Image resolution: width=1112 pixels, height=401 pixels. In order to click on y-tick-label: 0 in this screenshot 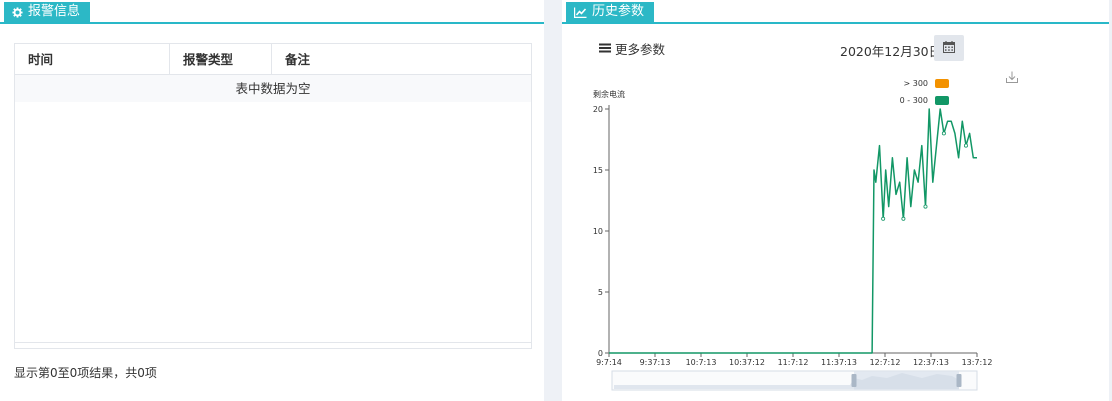, I will do `click(600, 353)`.